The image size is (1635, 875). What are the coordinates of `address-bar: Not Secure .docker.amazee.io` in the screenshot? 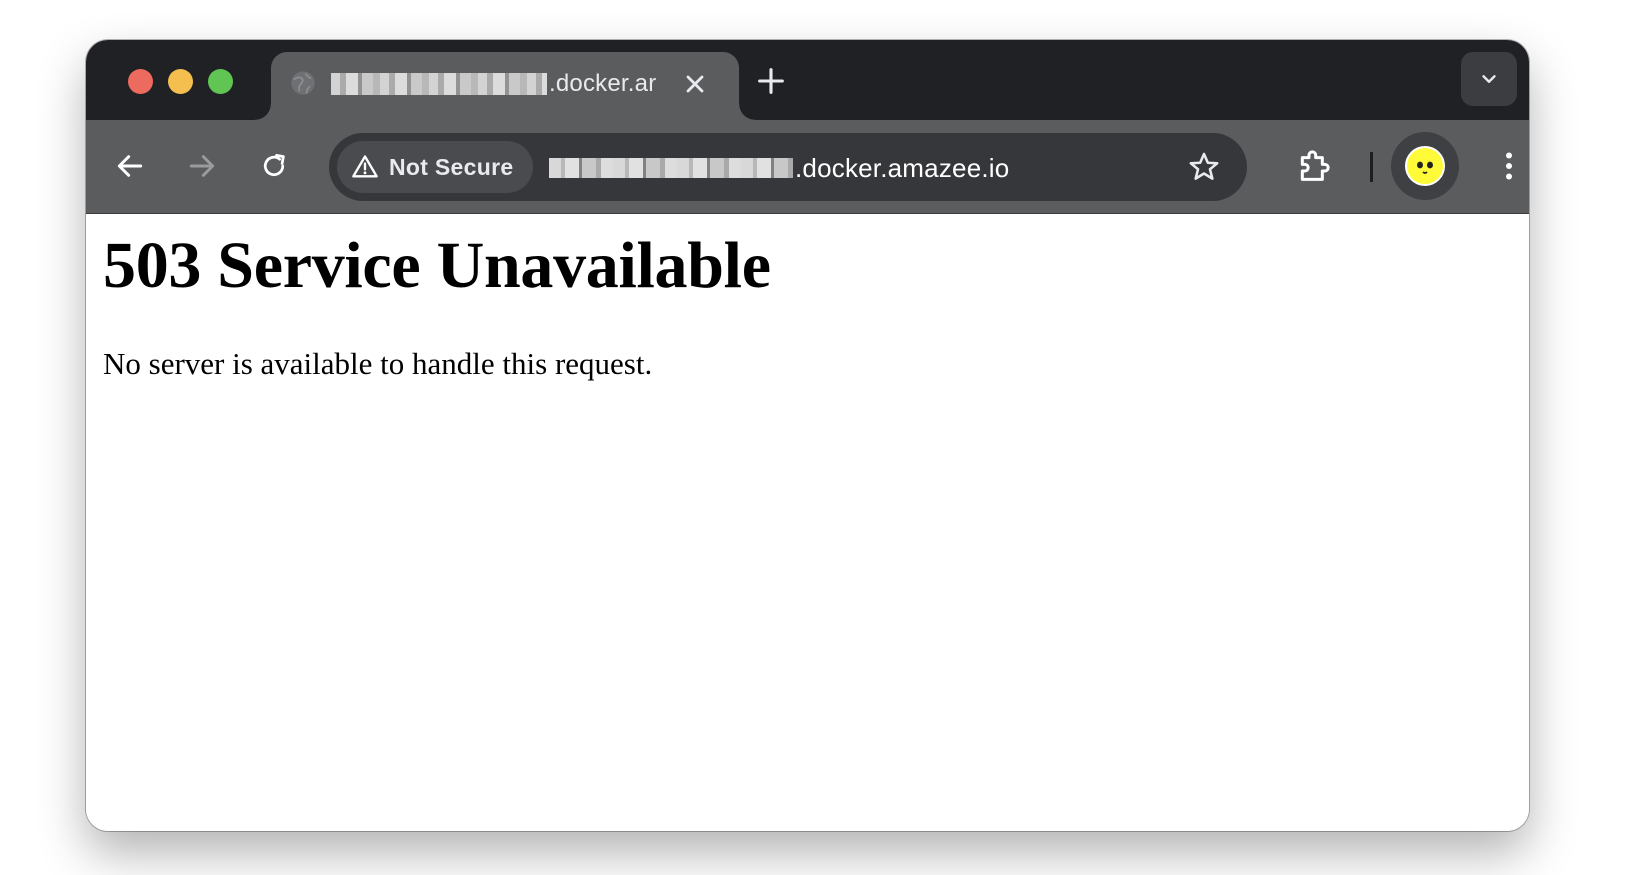 It's located at (788, 167).